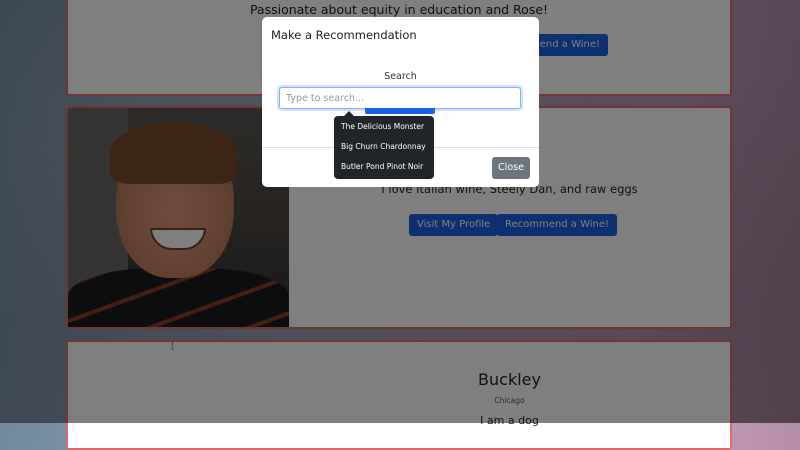 The width and height of the screenshot is (800, 450). I want to click on dropdown-item: Big Churn Chardonnay, so click(383, 146).